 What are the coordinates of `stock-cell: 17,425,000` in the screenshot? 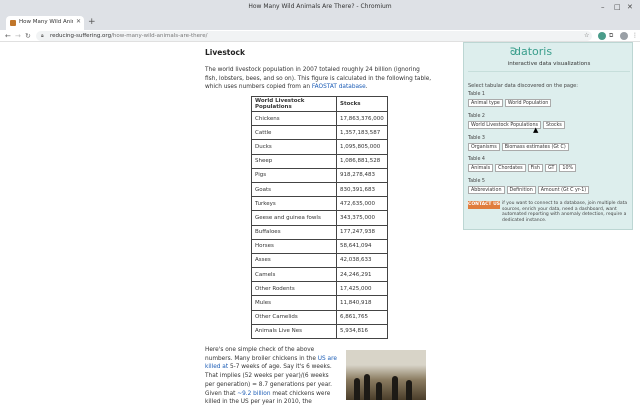 It's located at (362, 289).